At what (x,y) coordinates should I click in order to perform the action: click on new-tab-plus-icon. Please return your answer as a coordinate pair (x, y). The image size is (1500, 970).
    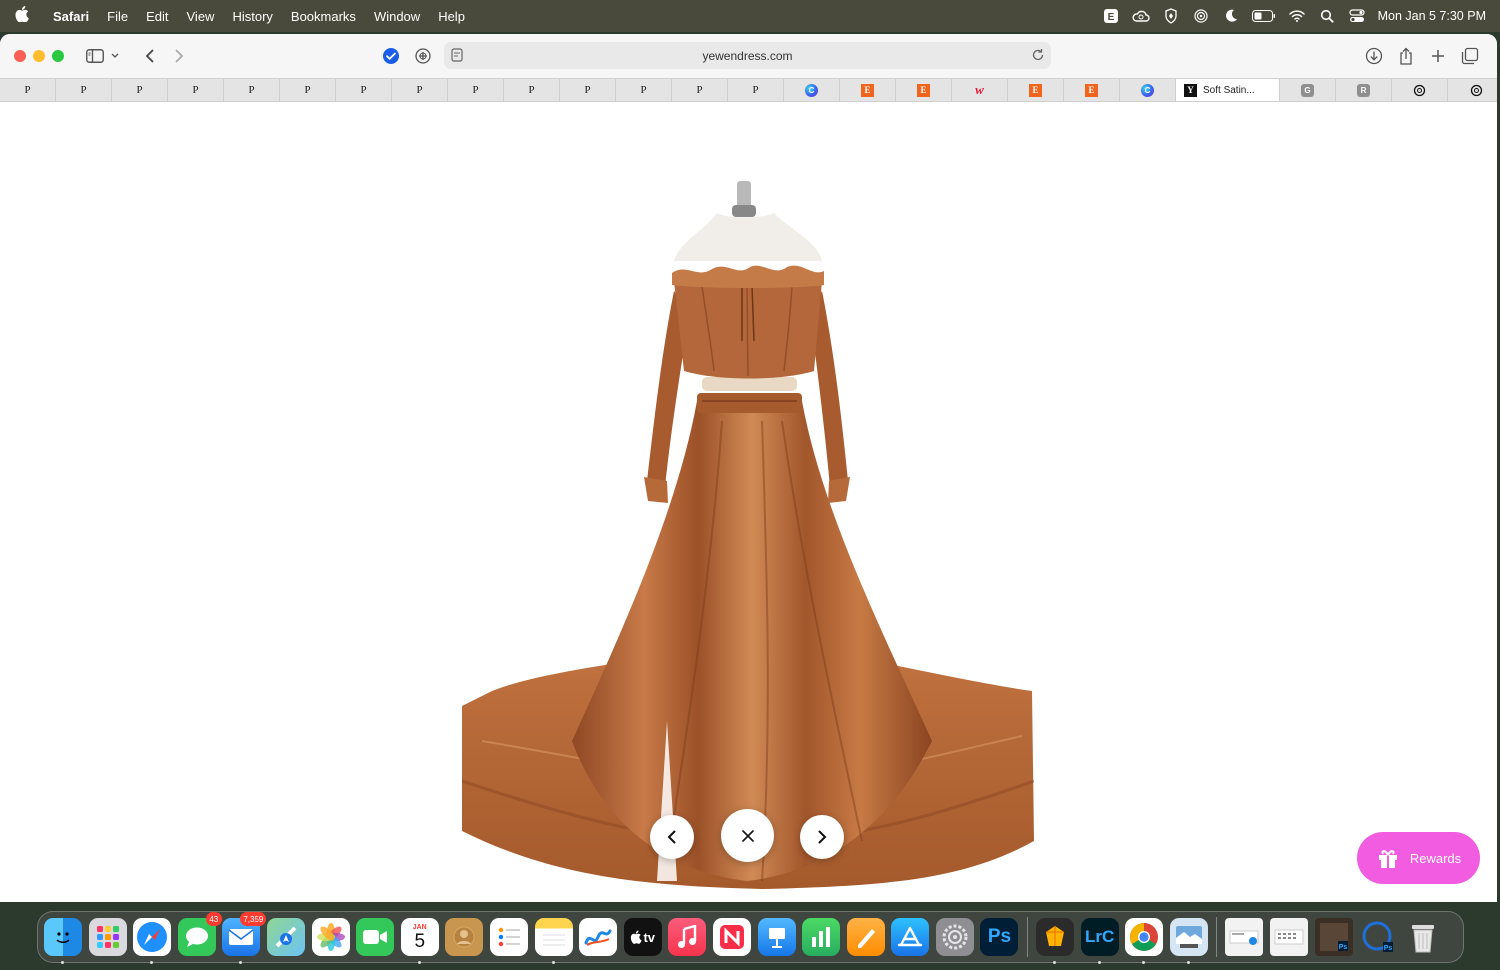
    Looking at the image, I should click on (1438, 56).